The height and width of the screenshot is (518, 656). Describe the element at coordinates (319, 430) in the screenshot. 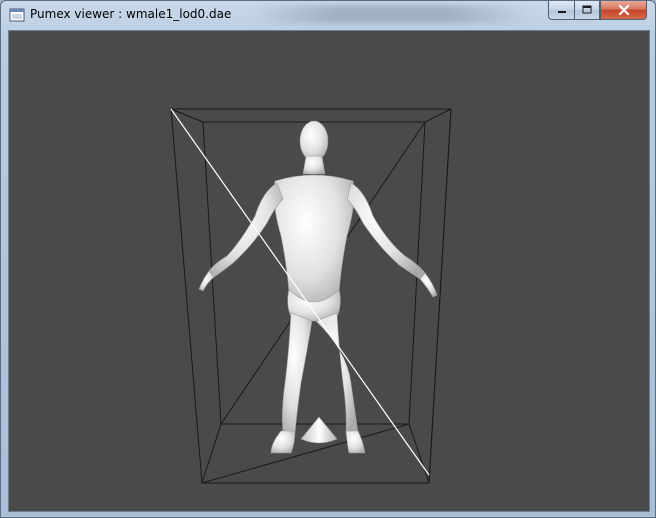

I see `origin-cone` at that location.